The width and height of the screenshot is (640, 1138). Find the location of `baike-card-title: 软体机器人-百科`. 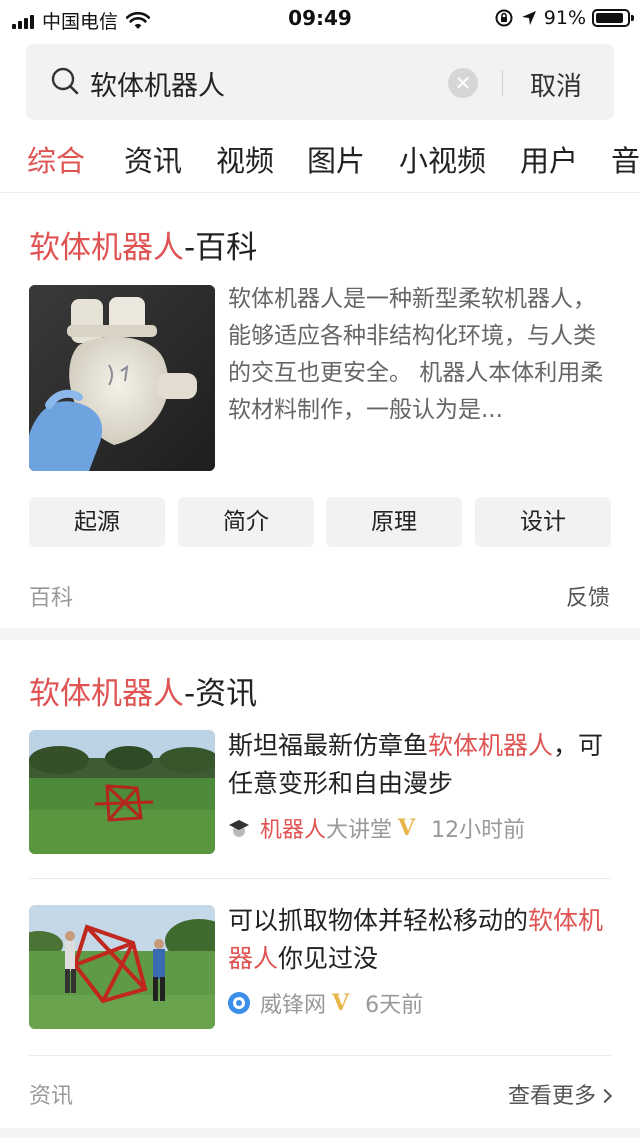

baike-card-title: 软体机器人-百科 is located at coordinates (143, 244).